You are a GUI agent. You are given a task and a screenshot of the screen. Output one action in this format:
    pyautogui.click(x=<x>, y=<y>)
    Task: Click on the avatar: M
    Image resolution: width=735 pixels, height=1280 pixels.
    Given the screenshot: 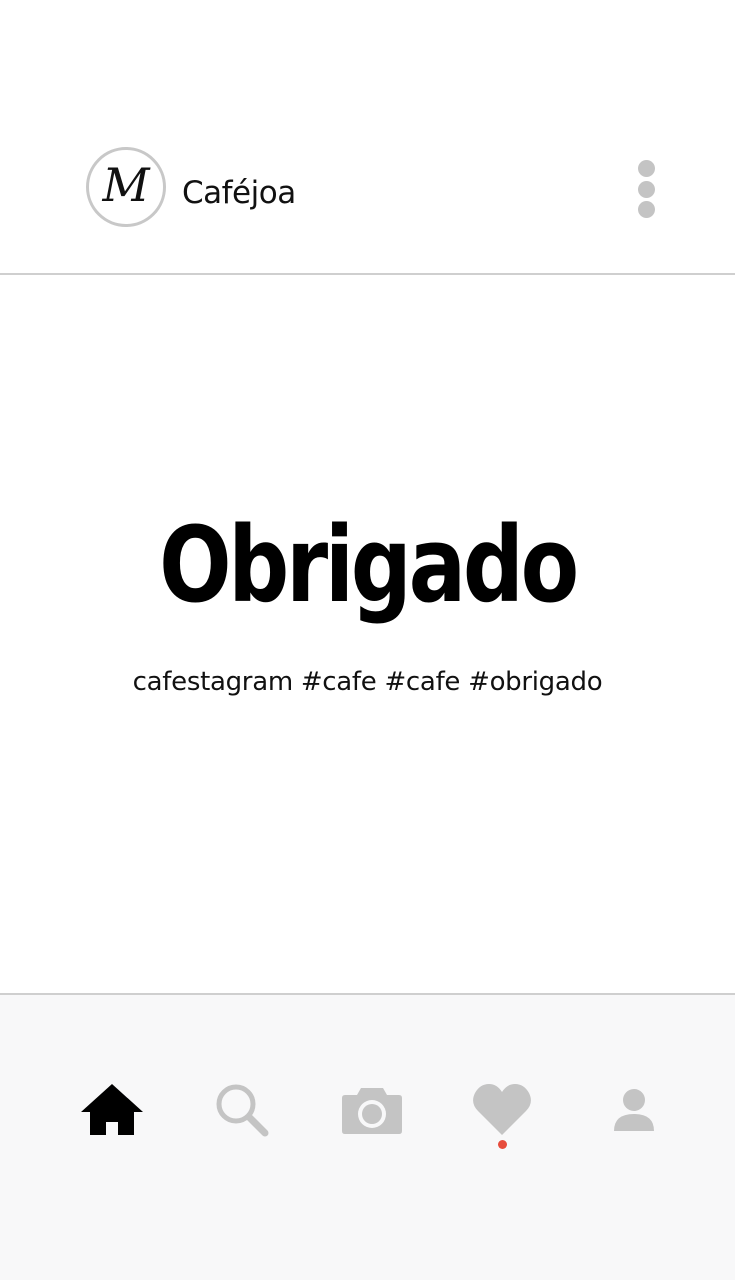 What is the action you would take?
    pyautogui.click(x=126, y=187)
    